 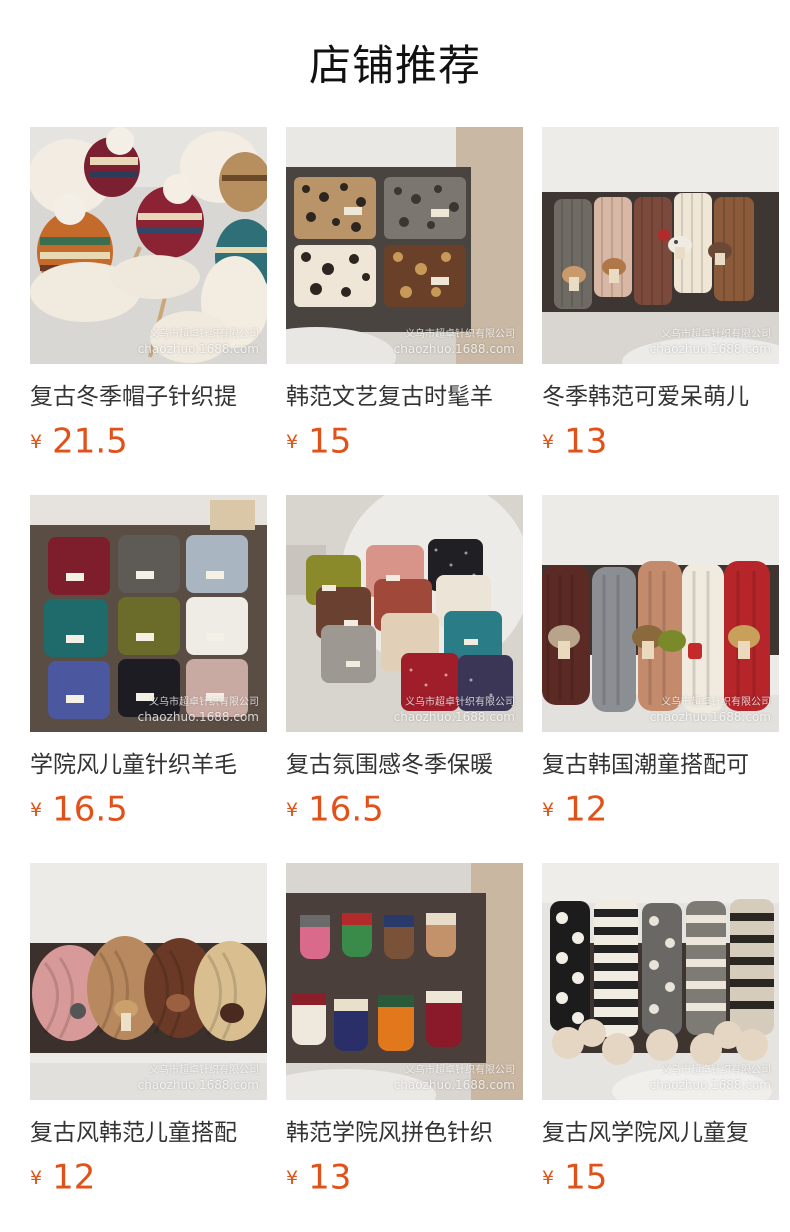 What do you see at coordinates (148, 1133) in the screenshot?
I see `product-name: 复古风韩范儿童搭配` at bounding box center [148, 1133].